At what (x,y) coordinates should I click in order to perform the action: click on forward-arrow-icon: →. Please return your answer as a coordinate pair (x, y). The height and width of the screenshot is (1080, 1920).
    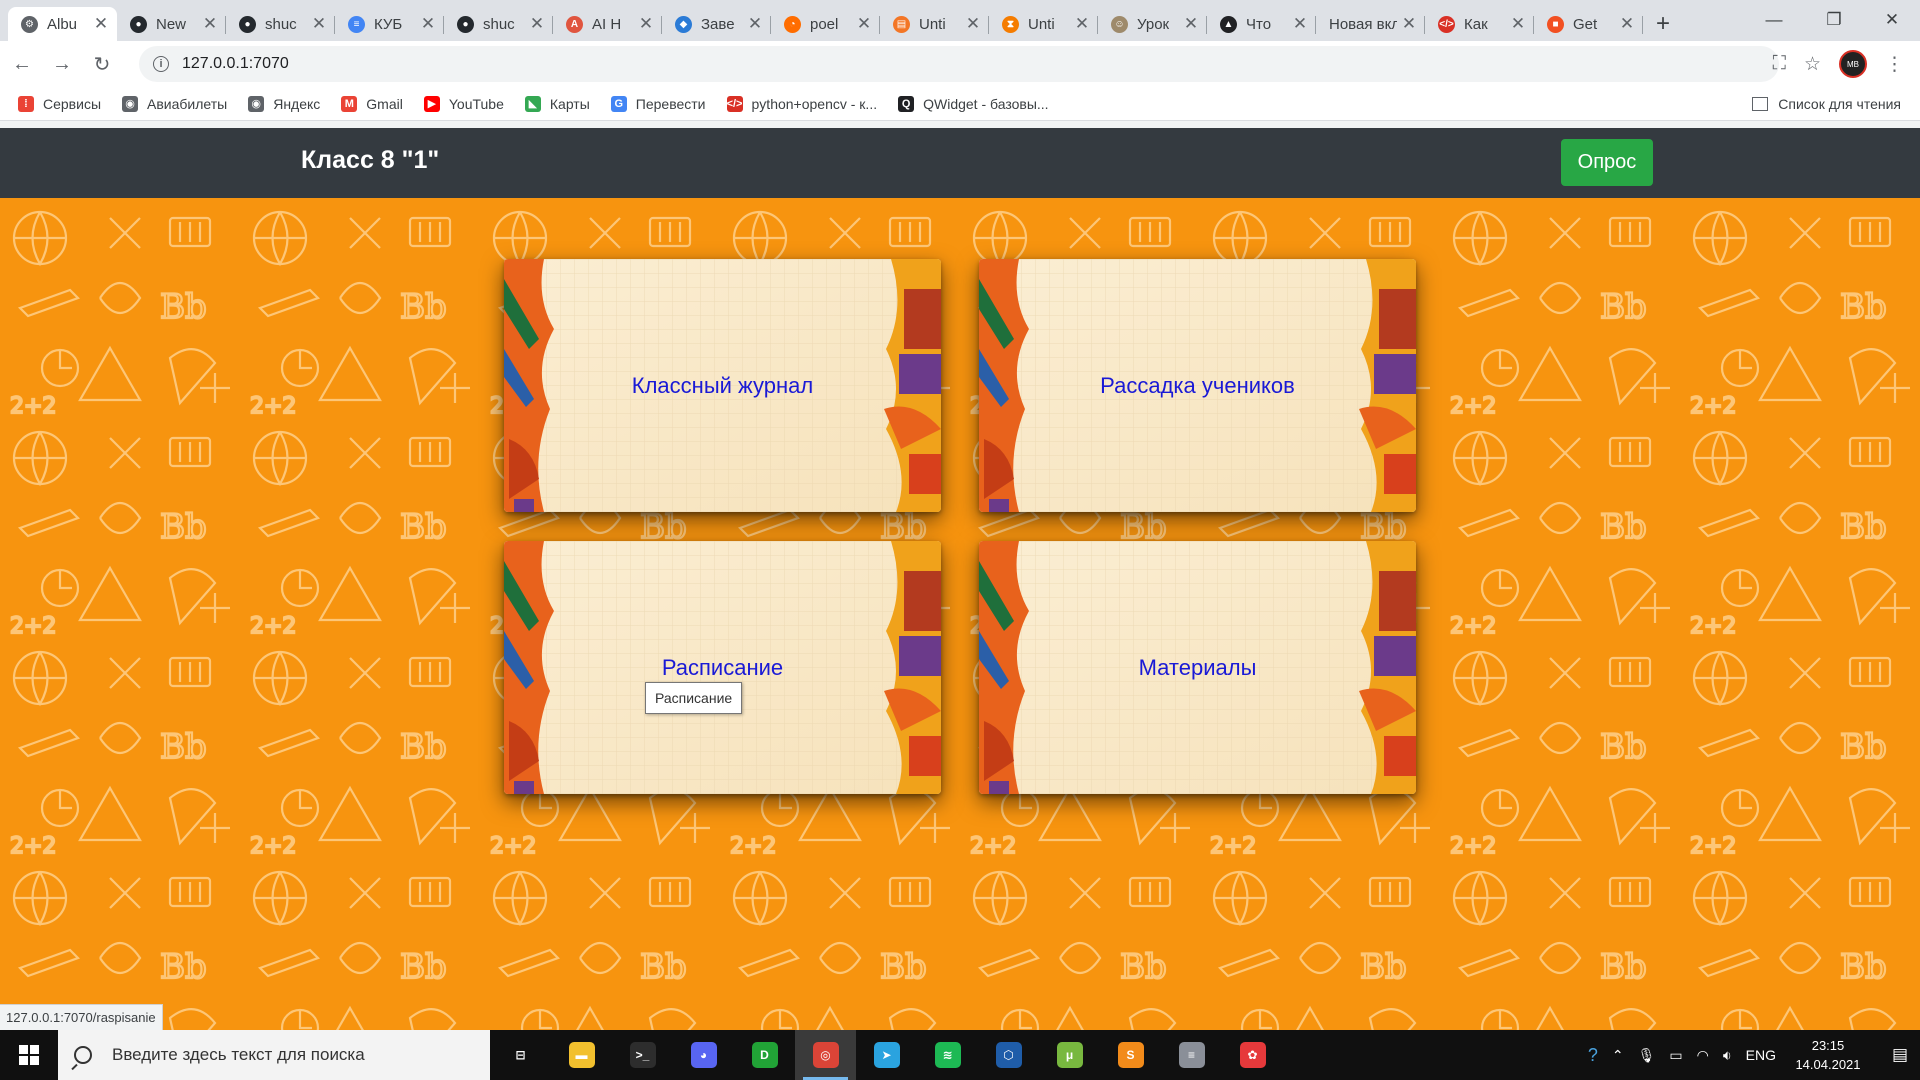
    Looking at the image, I should click on (62, 64).